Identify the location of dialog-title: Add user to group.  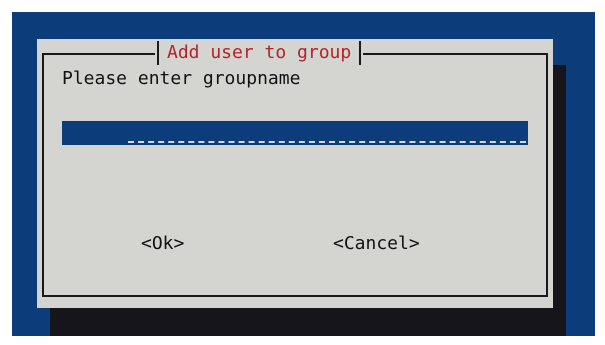
(259, 52).